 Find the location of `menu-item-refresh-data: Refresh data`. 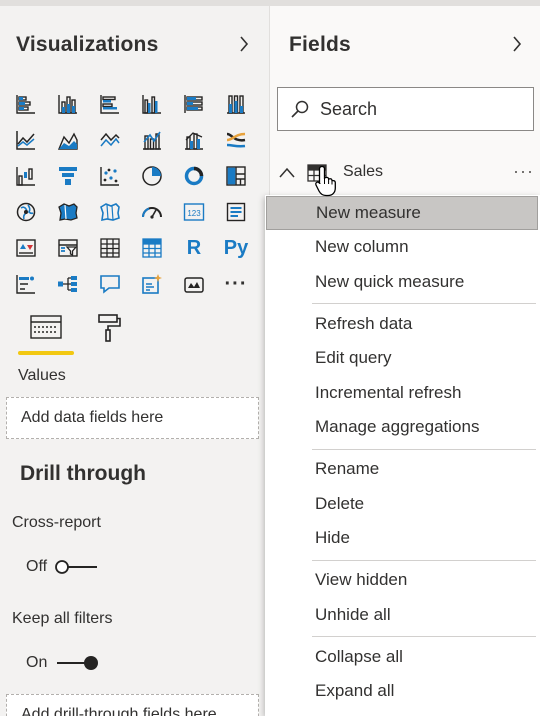

menu-item-refresh-data: Refresh data is located at coordinates (402, 324).